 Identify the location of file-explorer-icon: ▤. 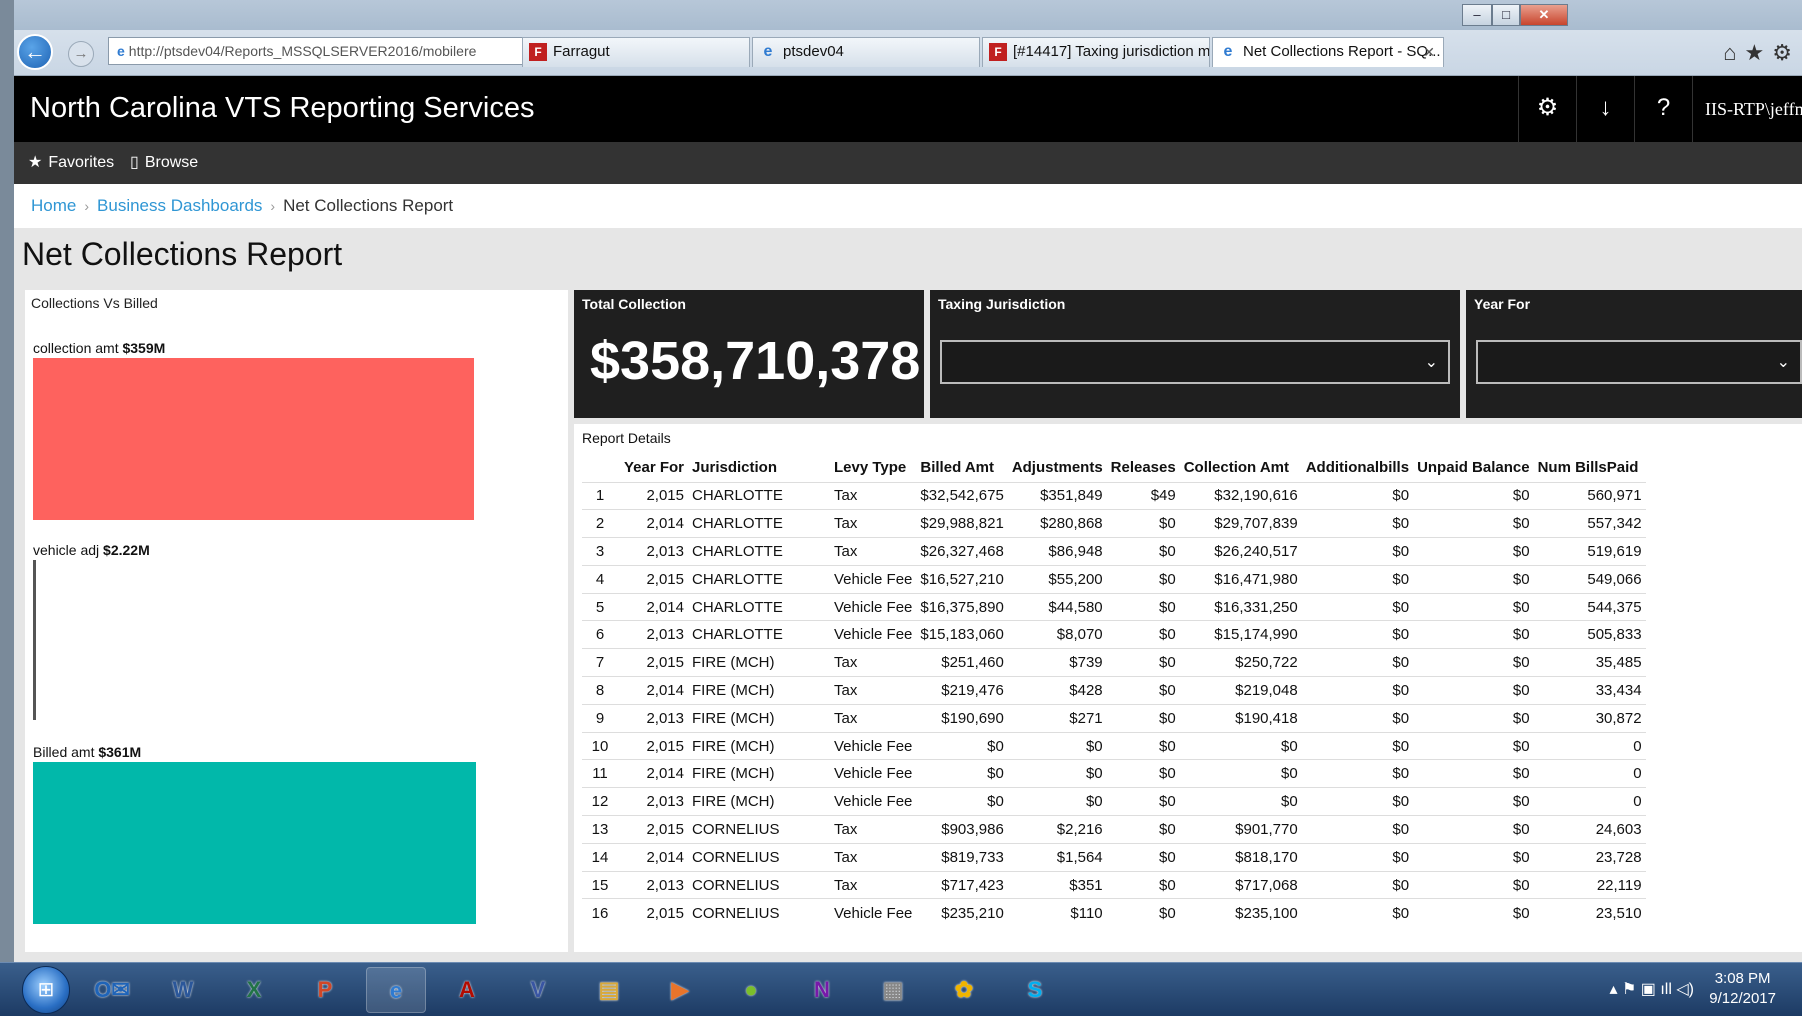
(609, 990).